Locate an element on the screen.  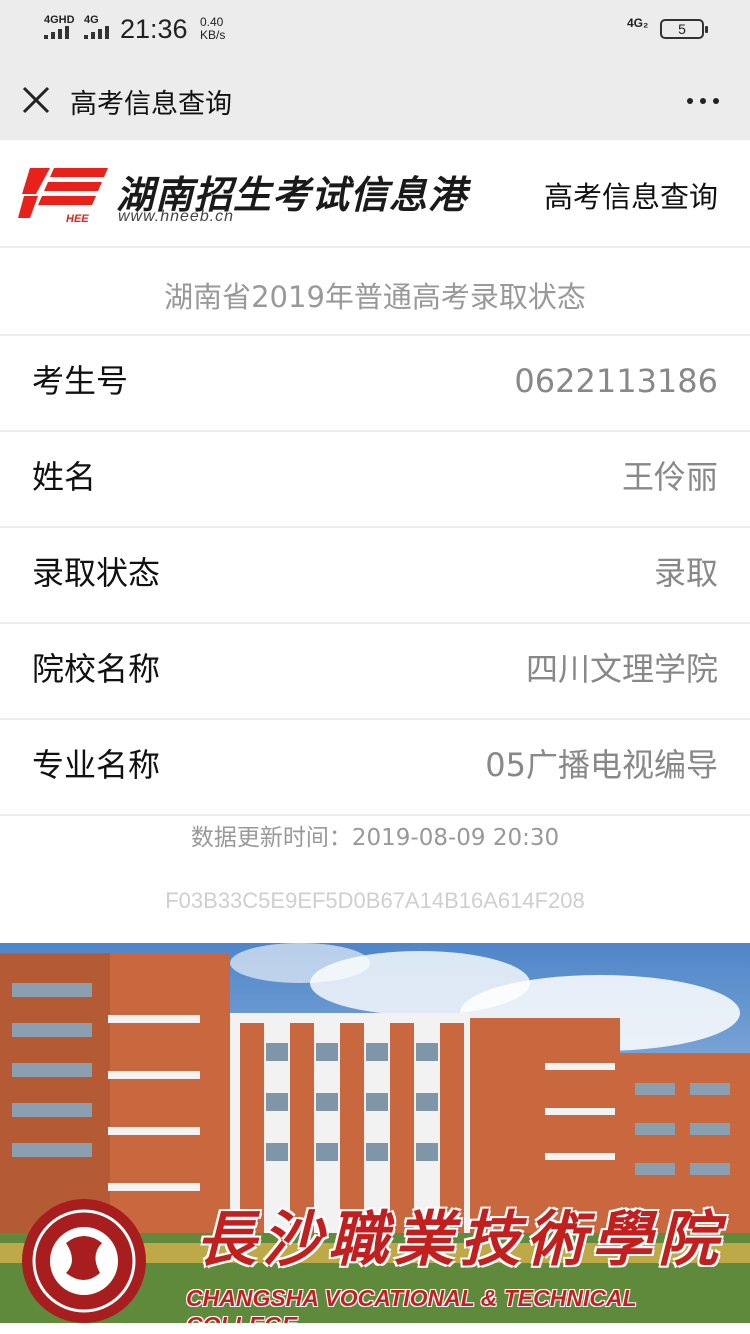
battery-icon: 5 is located at coordinates (684, 29).